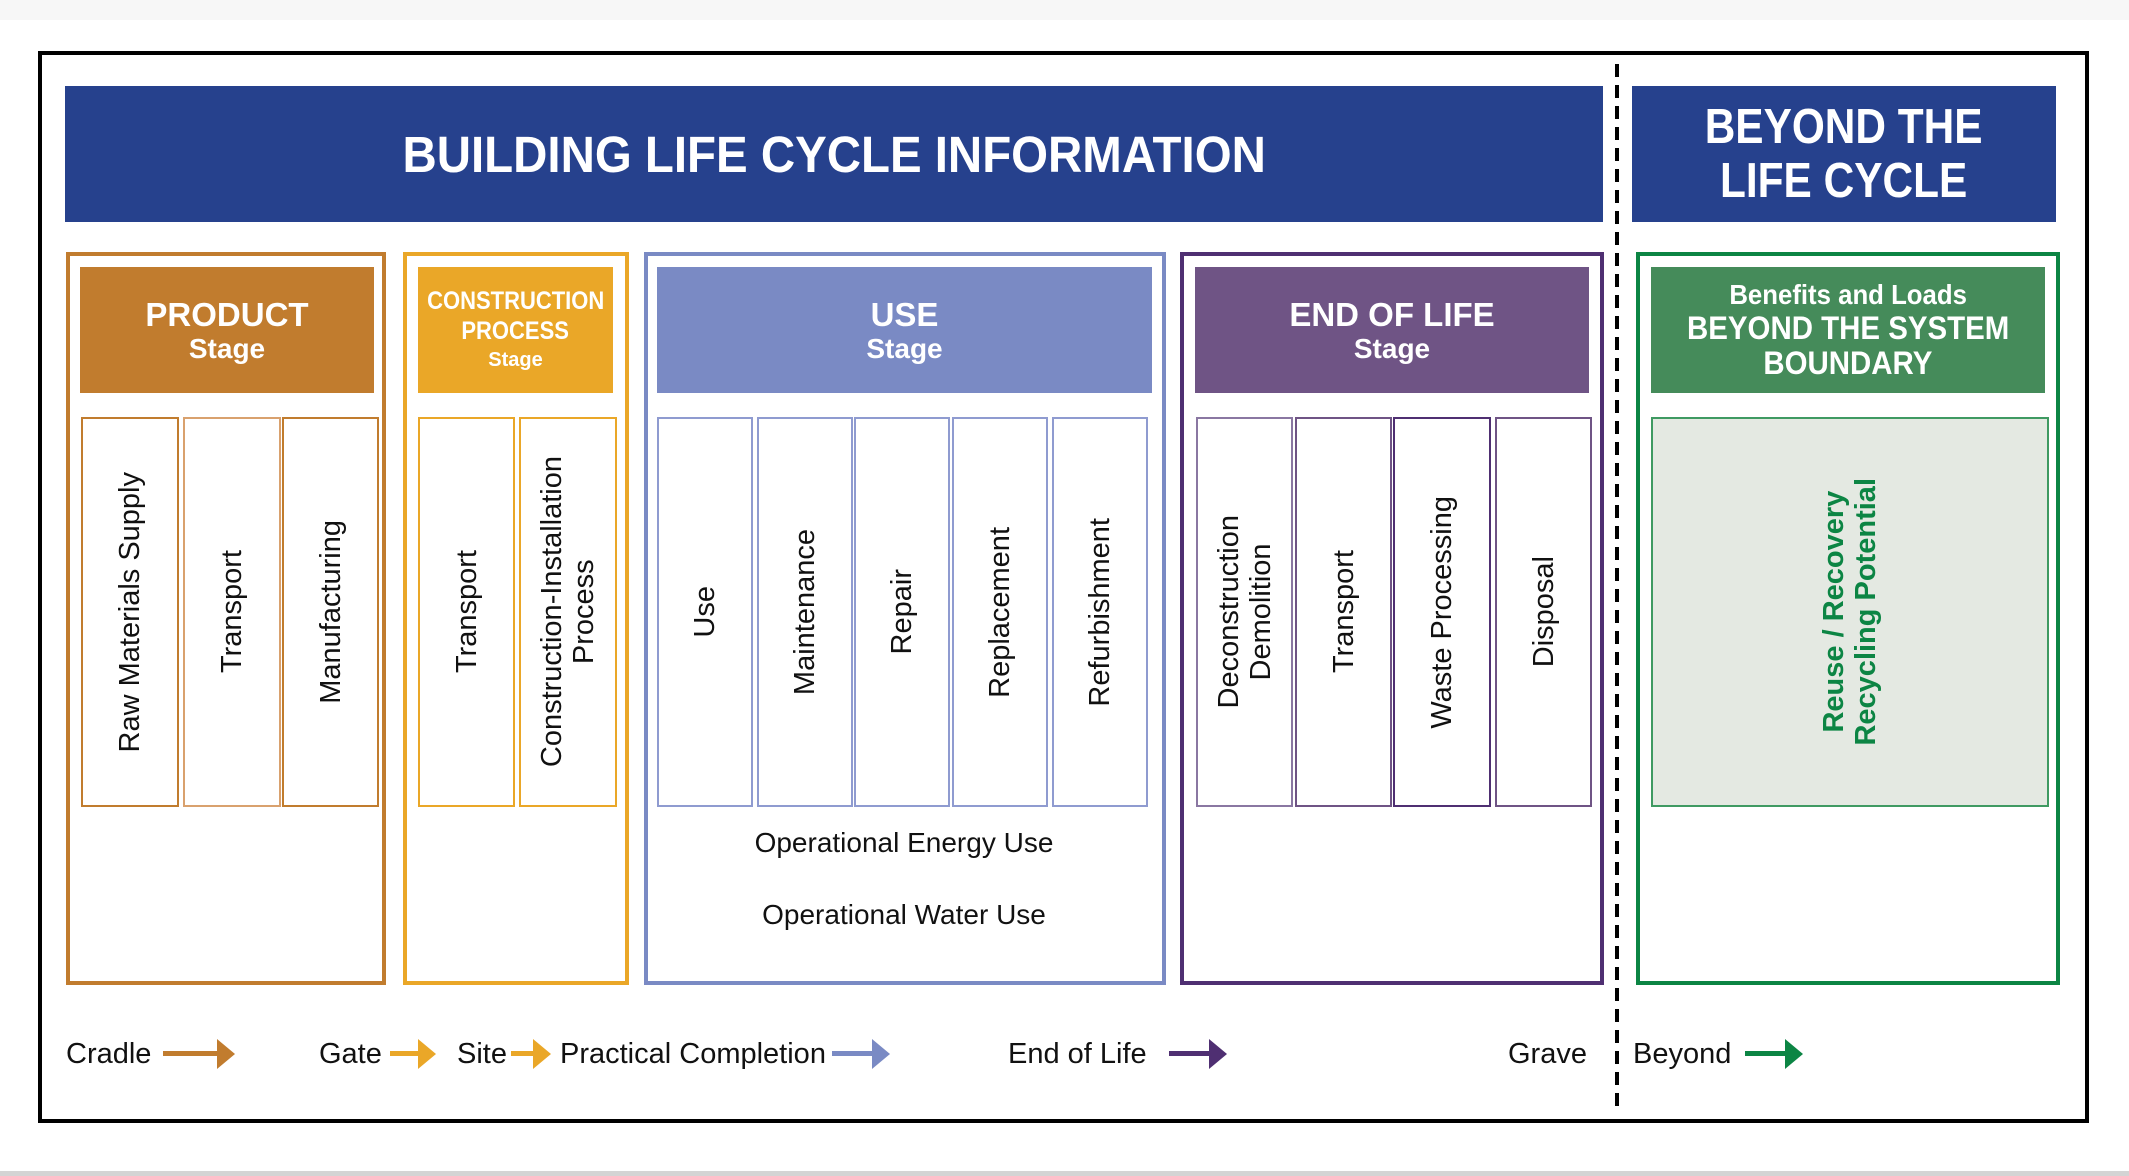 This screenshot has height=1176, width=2129. I want to click on module-label: Repair, so click(902, 612).